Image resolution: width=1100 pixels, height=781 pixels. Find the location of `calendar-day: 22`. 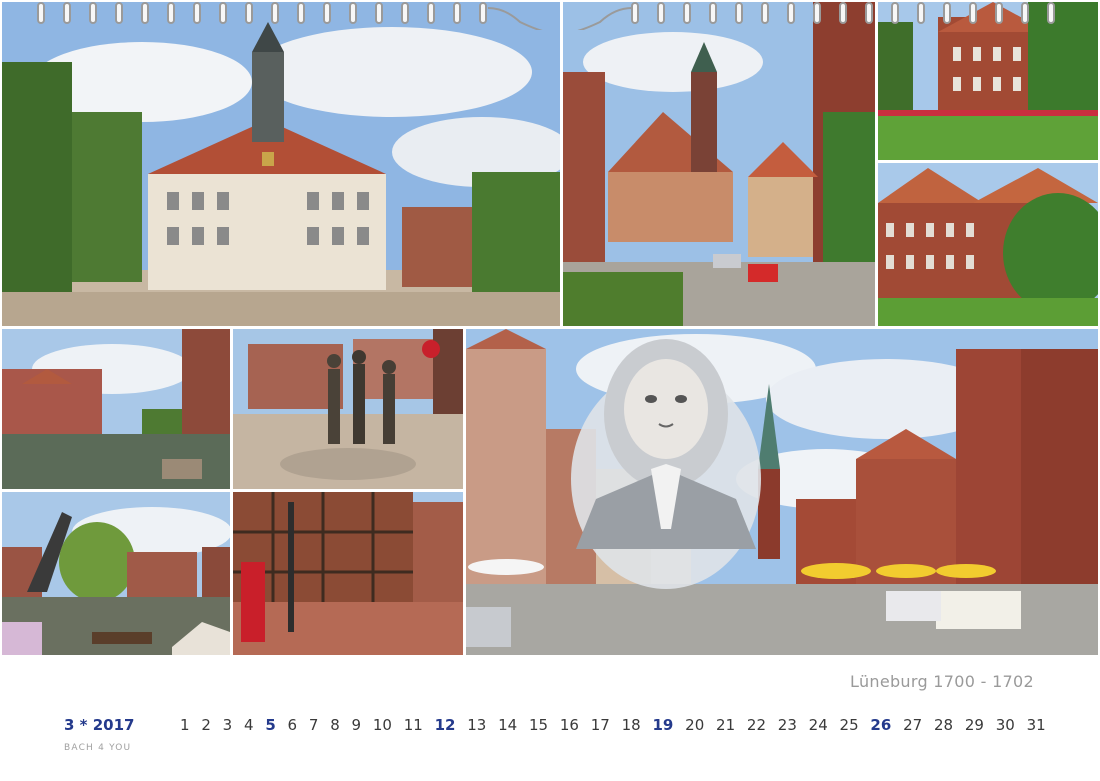

calendar-day: 22 is located at coordinates (756, 725).